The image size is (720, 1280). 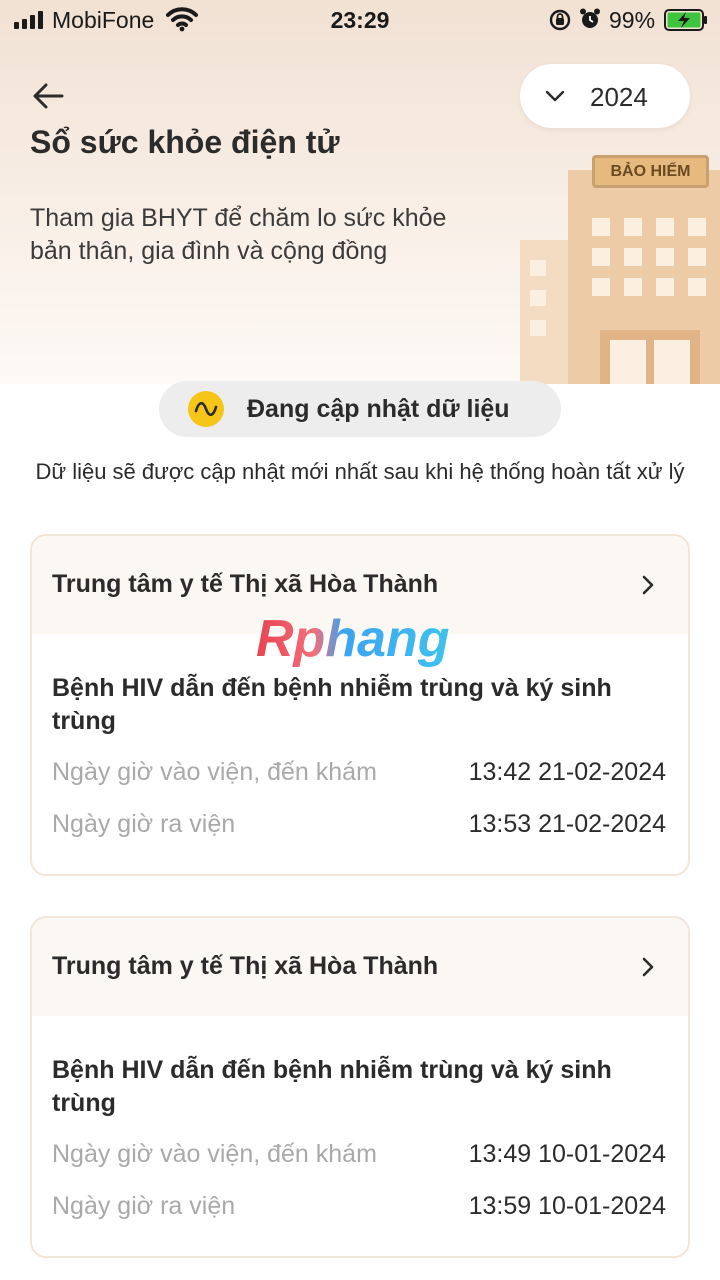 I want to click on updating-icon, so click(x=206, y=409).